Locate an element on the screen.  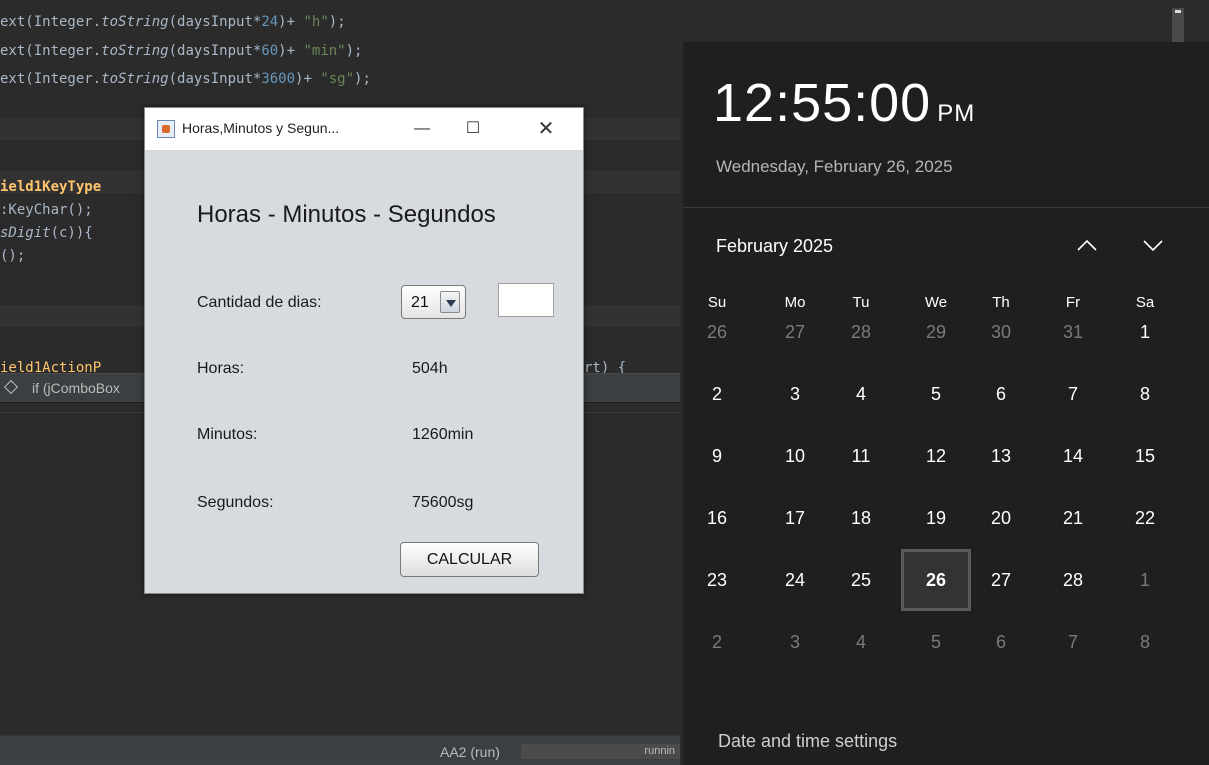
close-button: ✕ is located at coordinates (546, 129).